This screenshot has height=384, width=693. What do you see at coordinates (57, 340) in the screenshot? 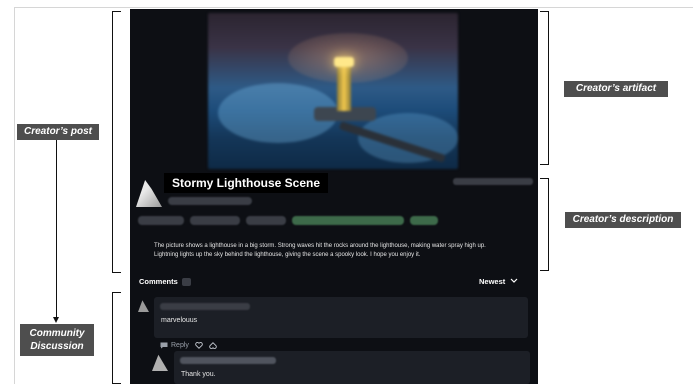
I see `label-community-discussion: Community Discussion` at bounding box center [57, 340].